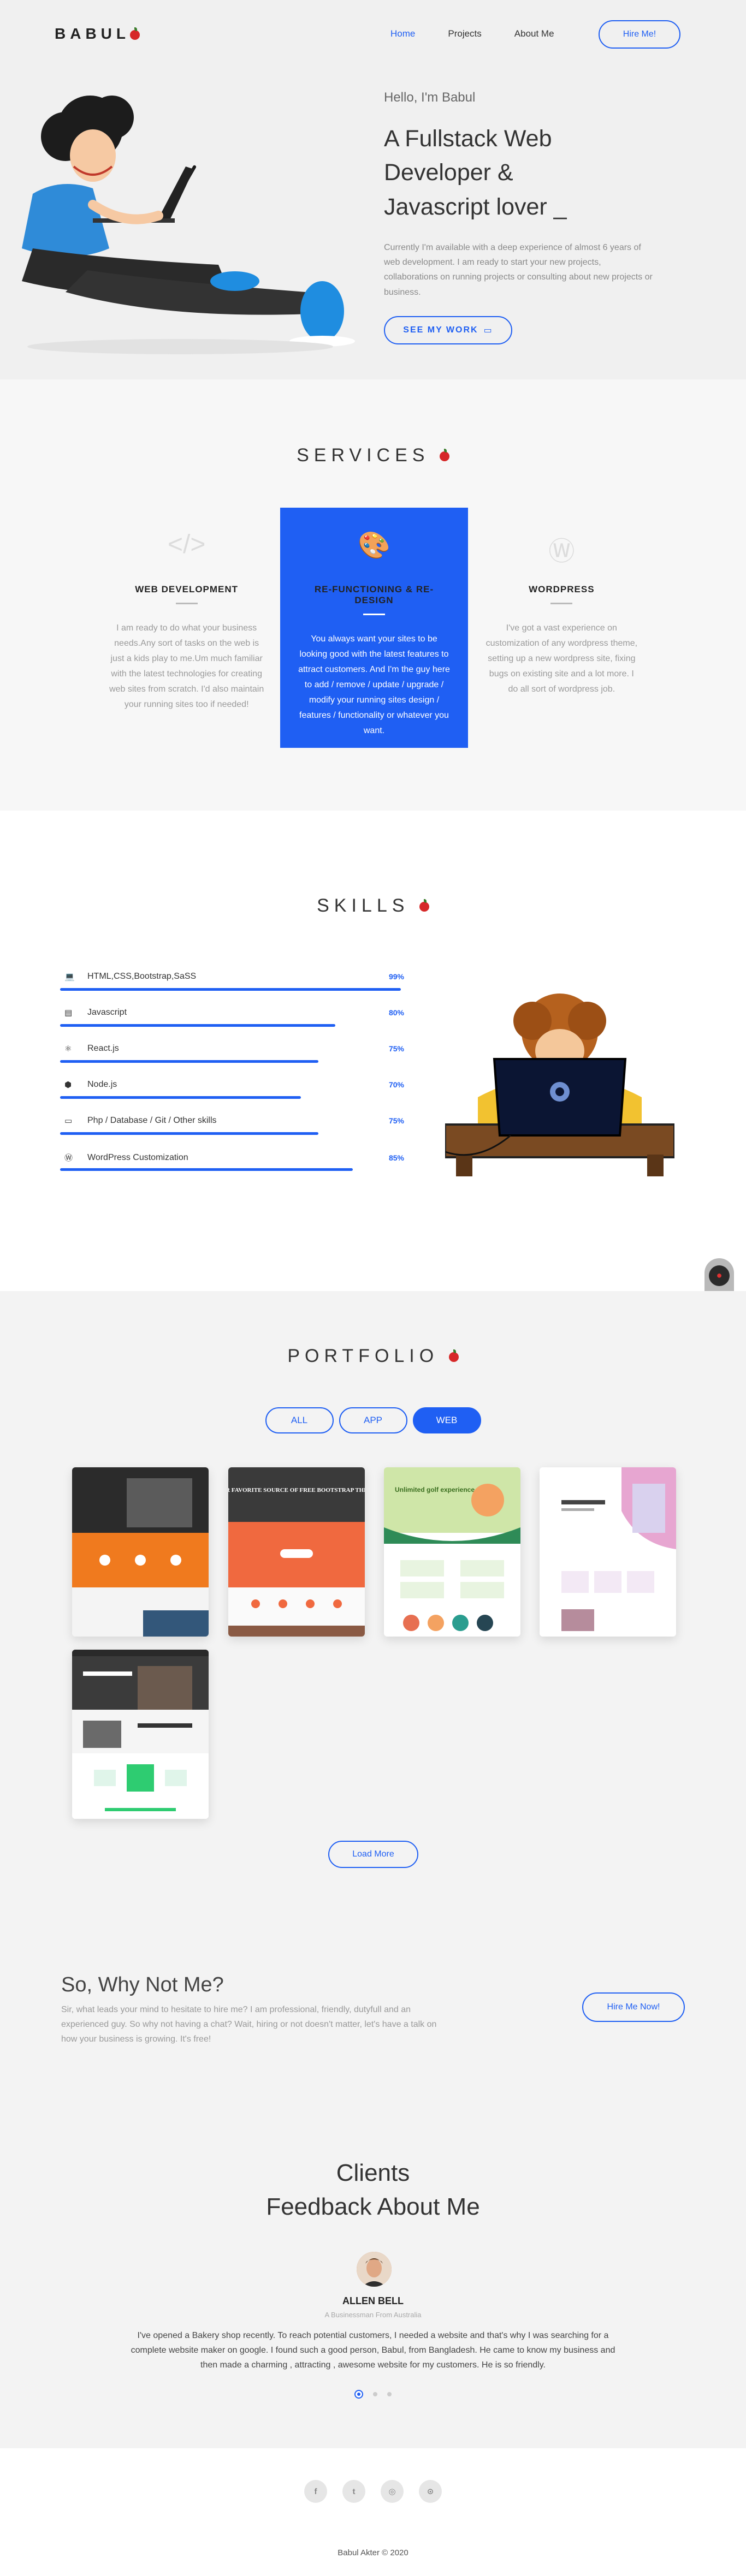 The width and height of the screenshot is (746, 2576). I want to click on github-icon: ⊙, so click(431, 2491).